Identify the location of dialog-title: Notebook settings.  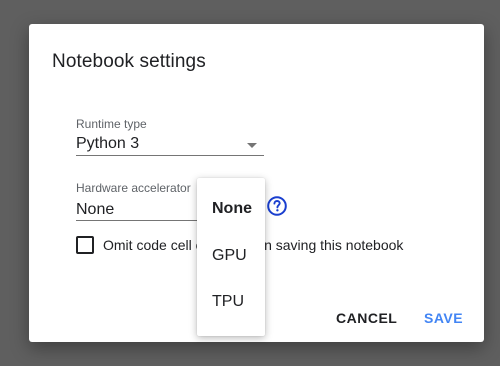
(129, 61).